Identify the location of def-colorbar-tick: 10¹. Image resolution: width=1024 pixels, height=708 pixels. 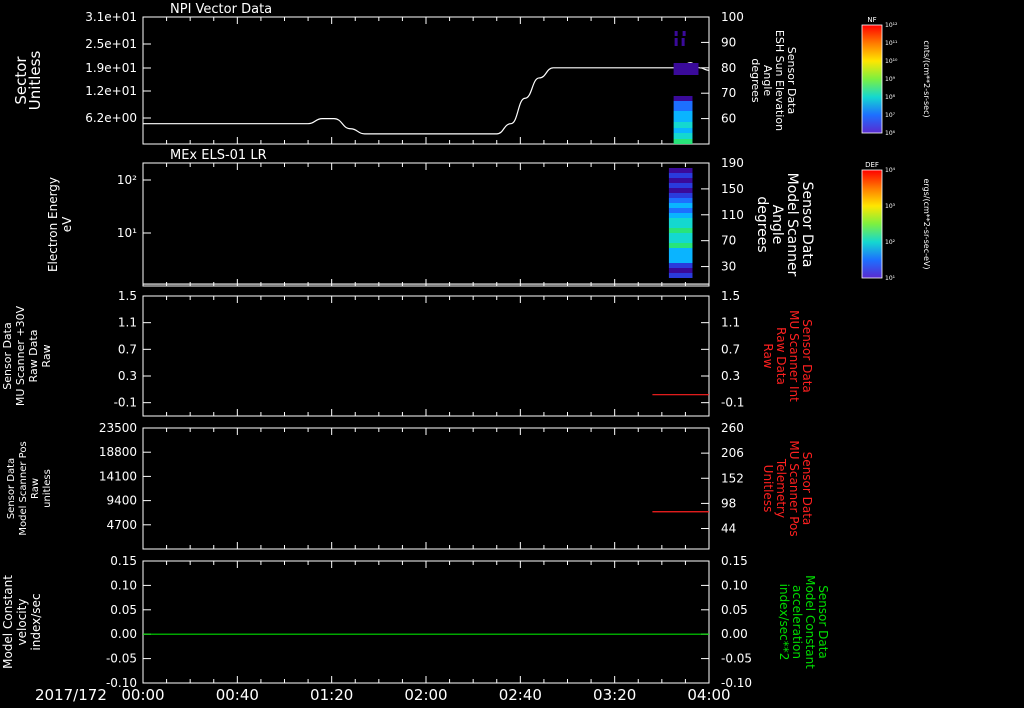
(890, 278).